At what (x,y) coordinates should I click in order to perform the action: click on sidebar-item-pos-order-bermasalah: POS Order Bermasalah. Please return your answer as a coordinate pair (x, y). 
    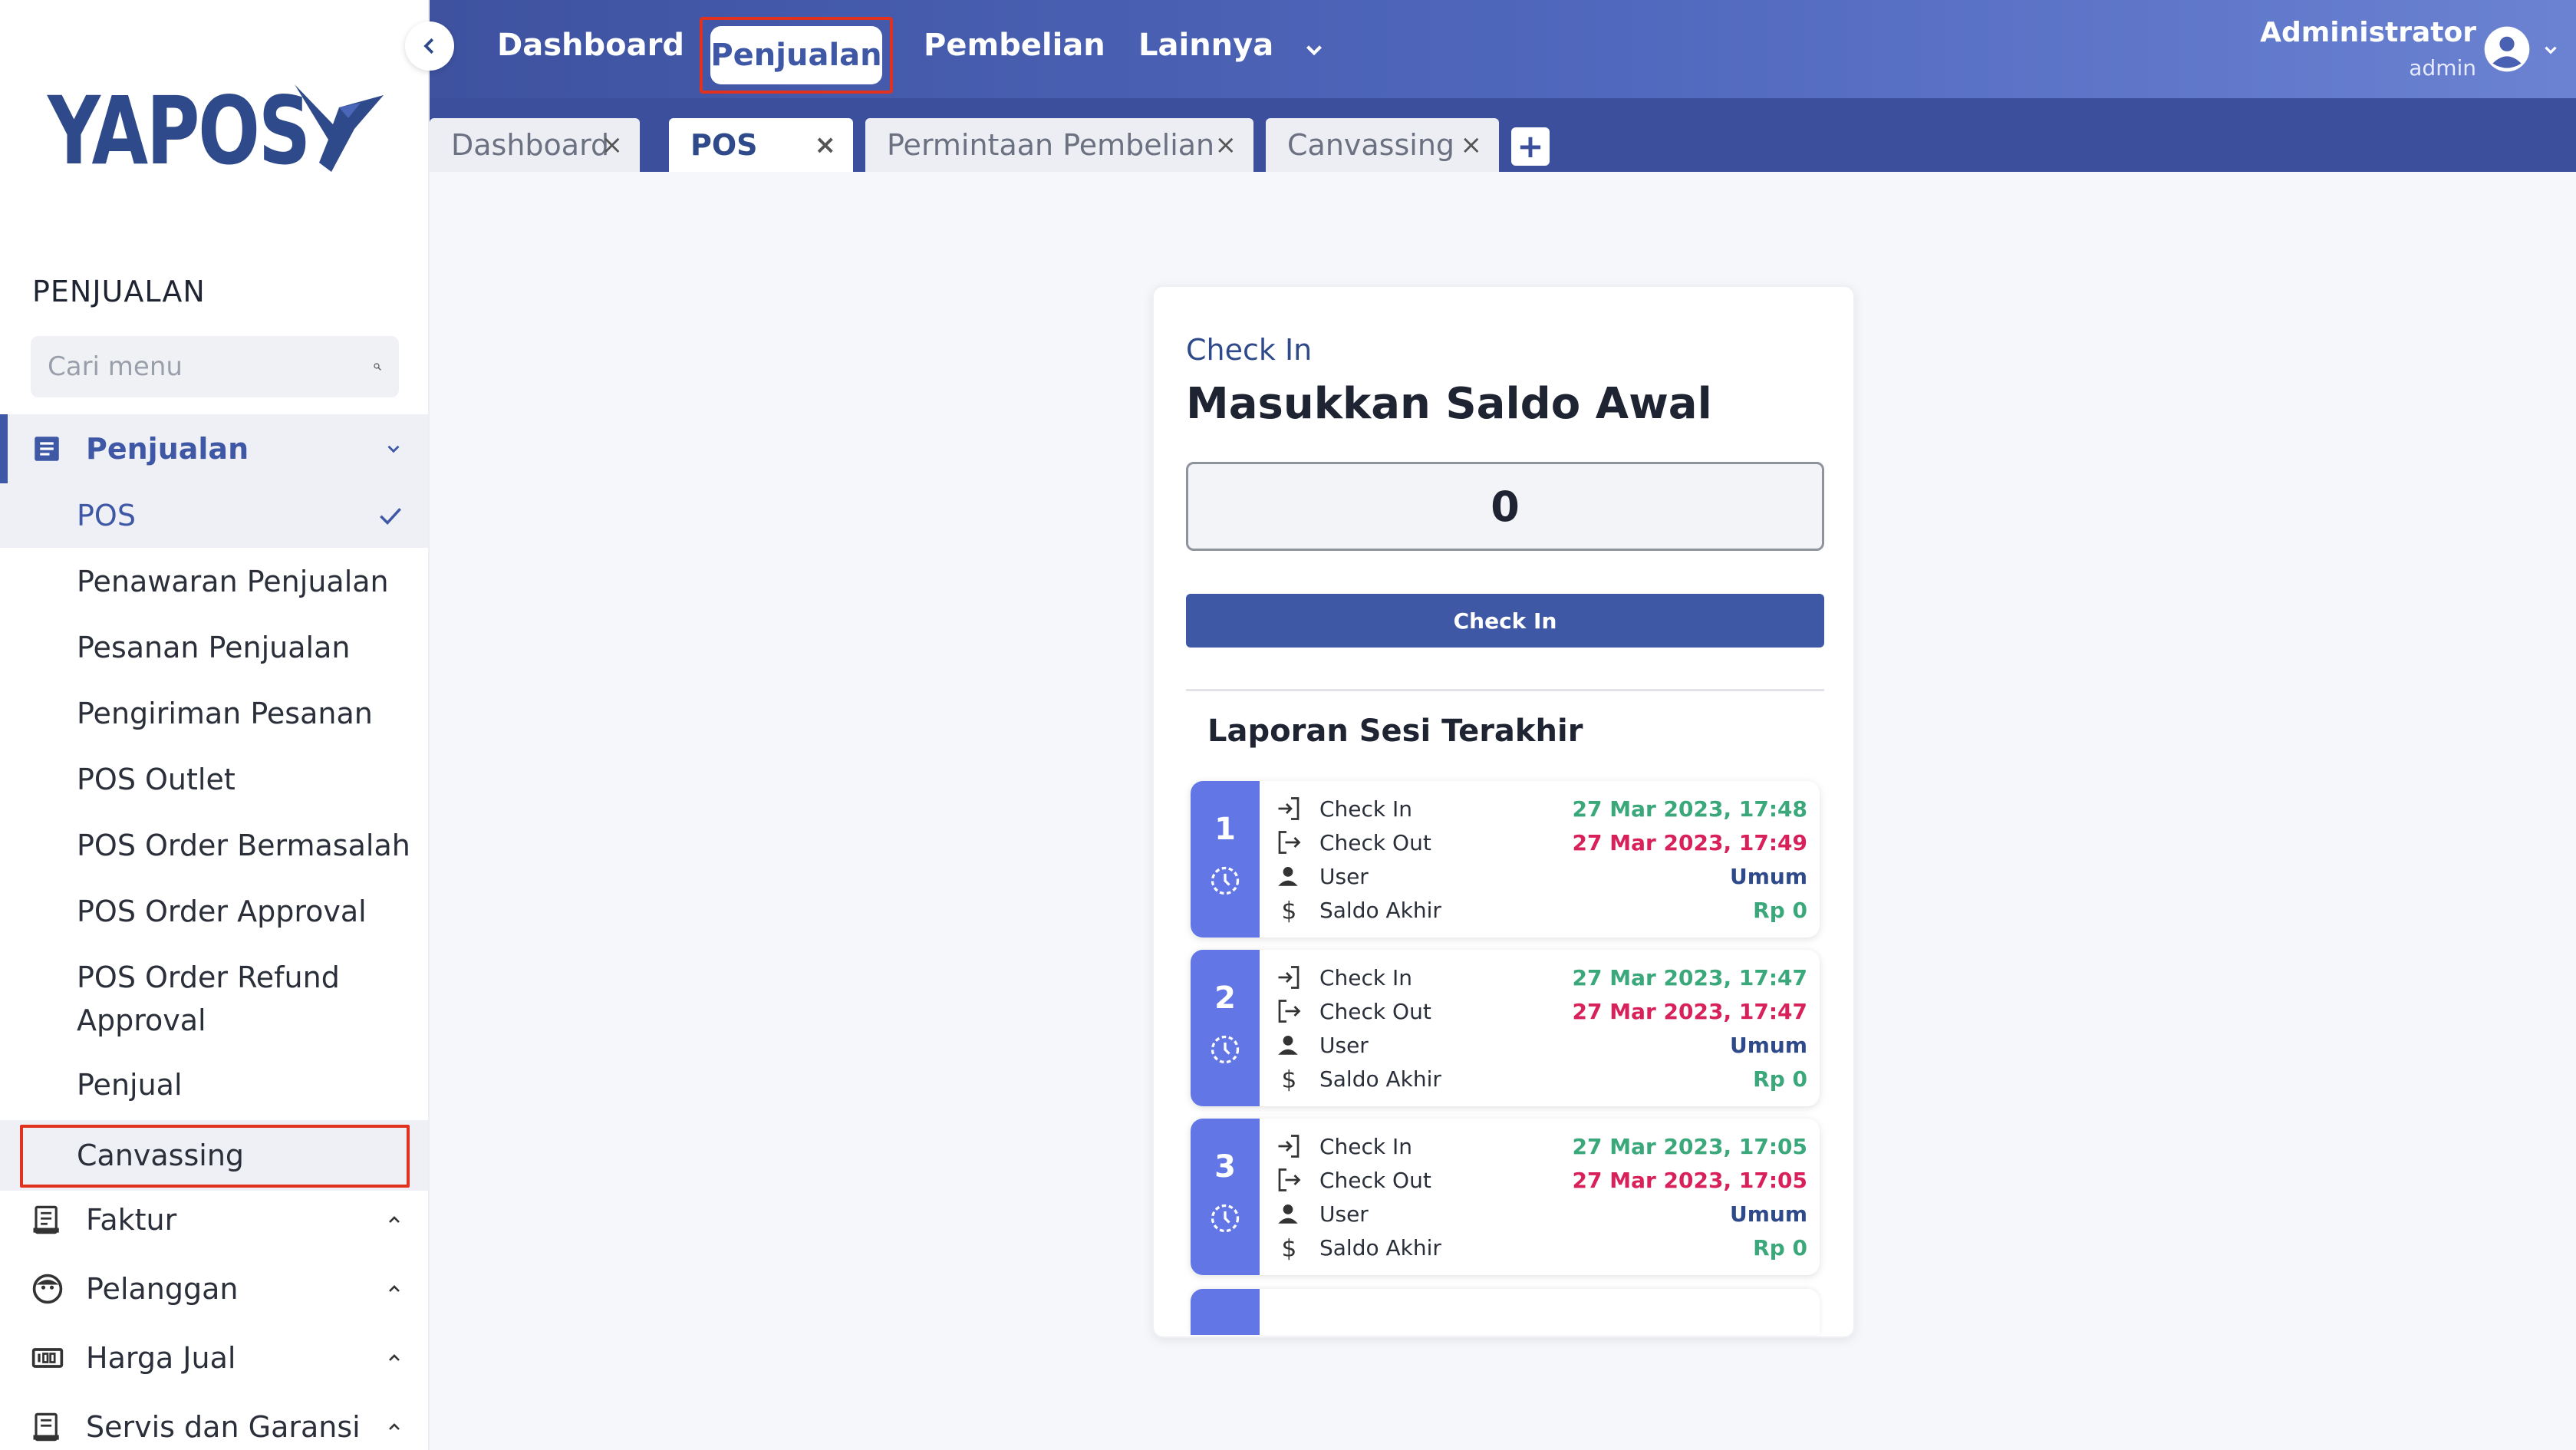
    Looking at the image, I should click on (214, 845).